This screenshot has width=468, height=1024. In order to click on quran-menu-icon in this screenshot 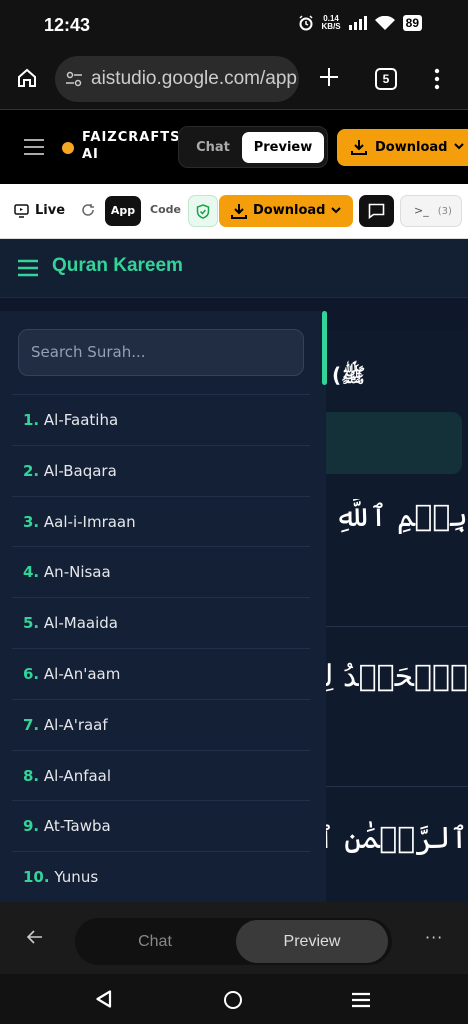, I will do `click(28, 268)`.